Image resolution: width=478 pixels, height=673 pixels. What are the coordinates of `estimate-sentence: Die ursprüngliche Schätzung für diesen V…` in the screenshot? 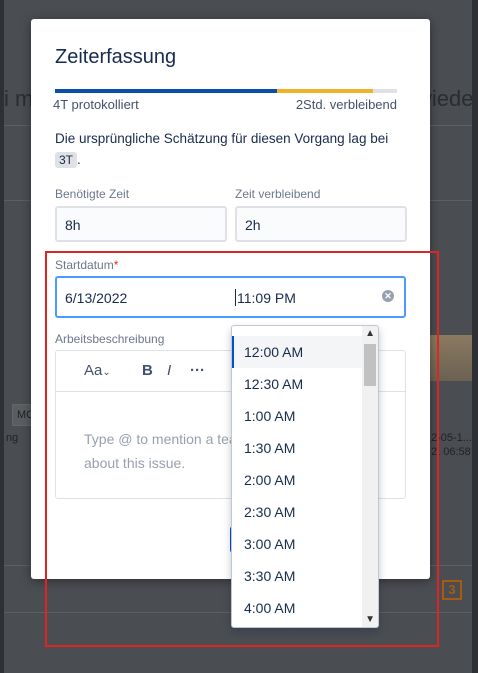 It's located at (222, 138).